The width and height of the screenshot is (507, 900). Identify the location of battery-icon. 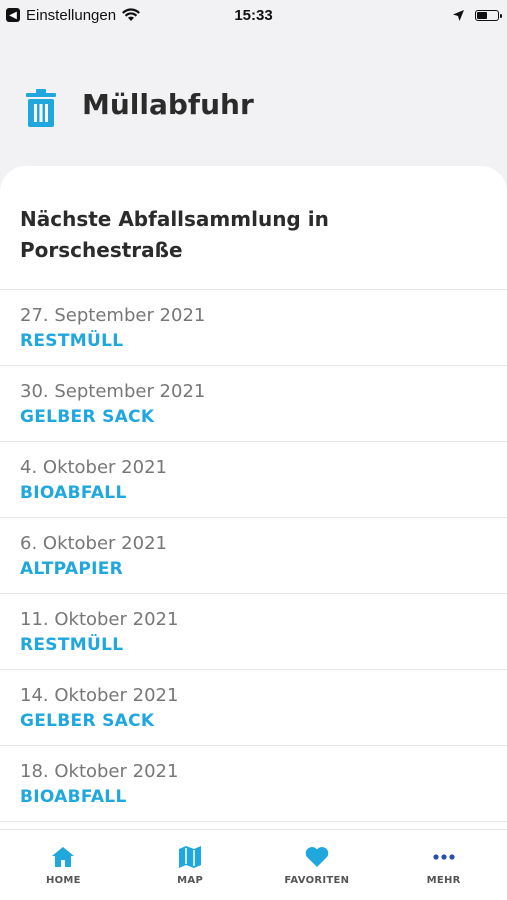
(488, 15).